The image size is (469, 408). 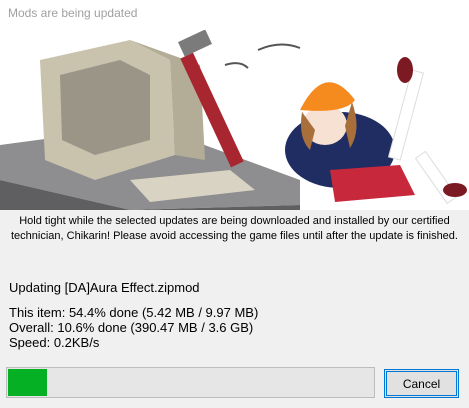 What do you see at coordinates (190, 382) in the screenshot?
I see `overall-progress-bar` at bounding box center [190, 382].